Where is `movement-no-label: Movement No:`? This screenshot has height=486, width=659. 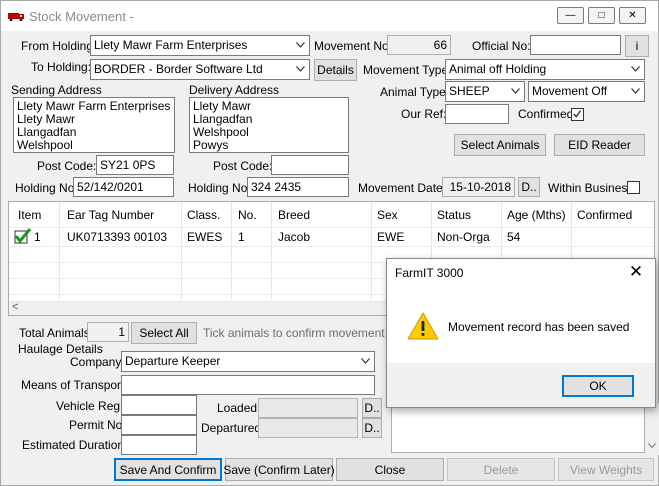 movement-no-label: Movement No: is located at coordinates (353, 46).